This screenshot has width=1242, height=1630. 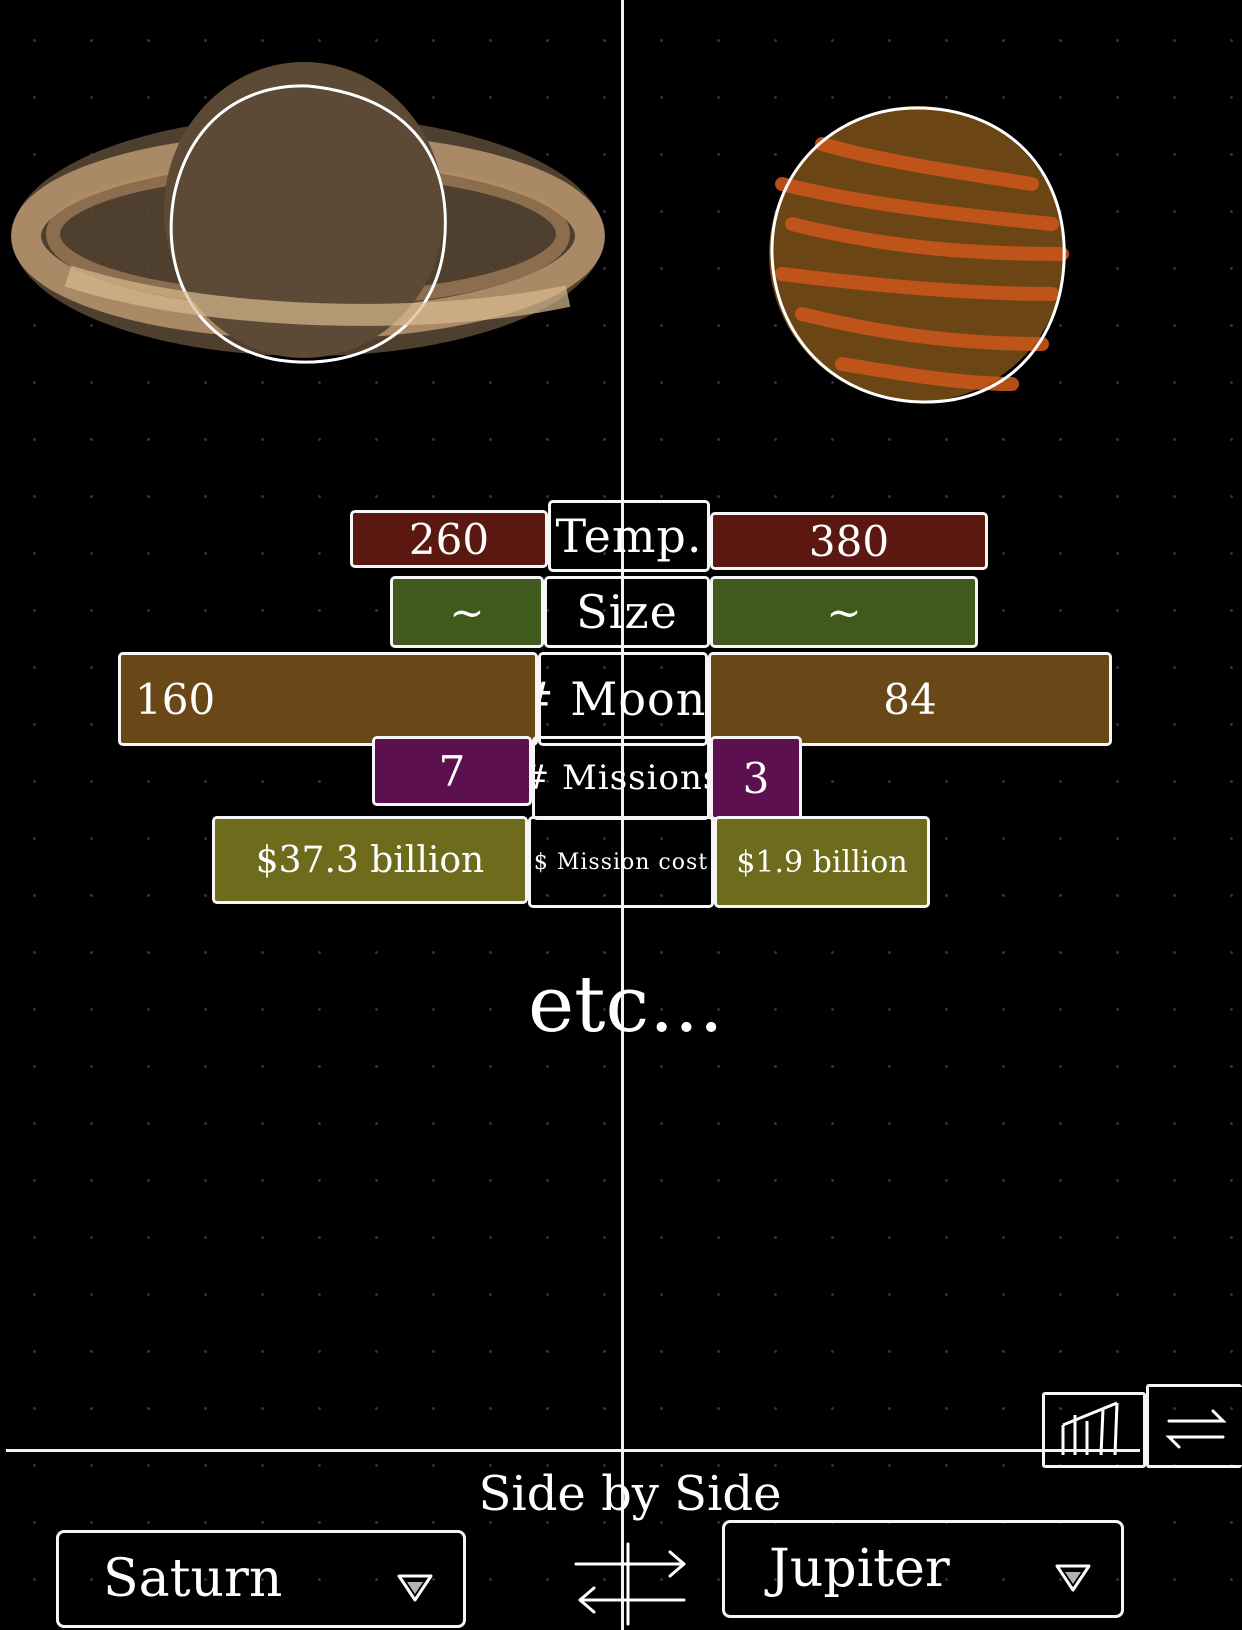 I want to click on jupiter-moons-value: 84, so click(x=910, y=699).